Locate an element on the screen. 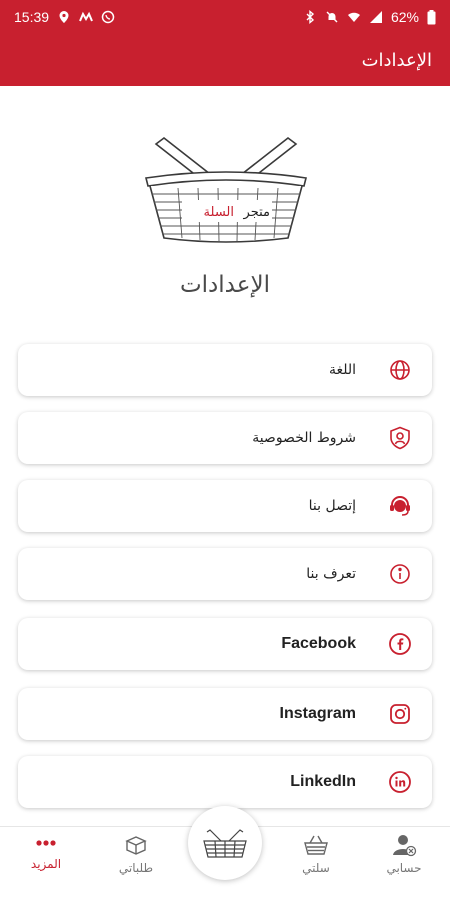 This screenshot has height=900, width=450. settings-item-linkedin: LinkedIn is located at coordinates (225, 782).